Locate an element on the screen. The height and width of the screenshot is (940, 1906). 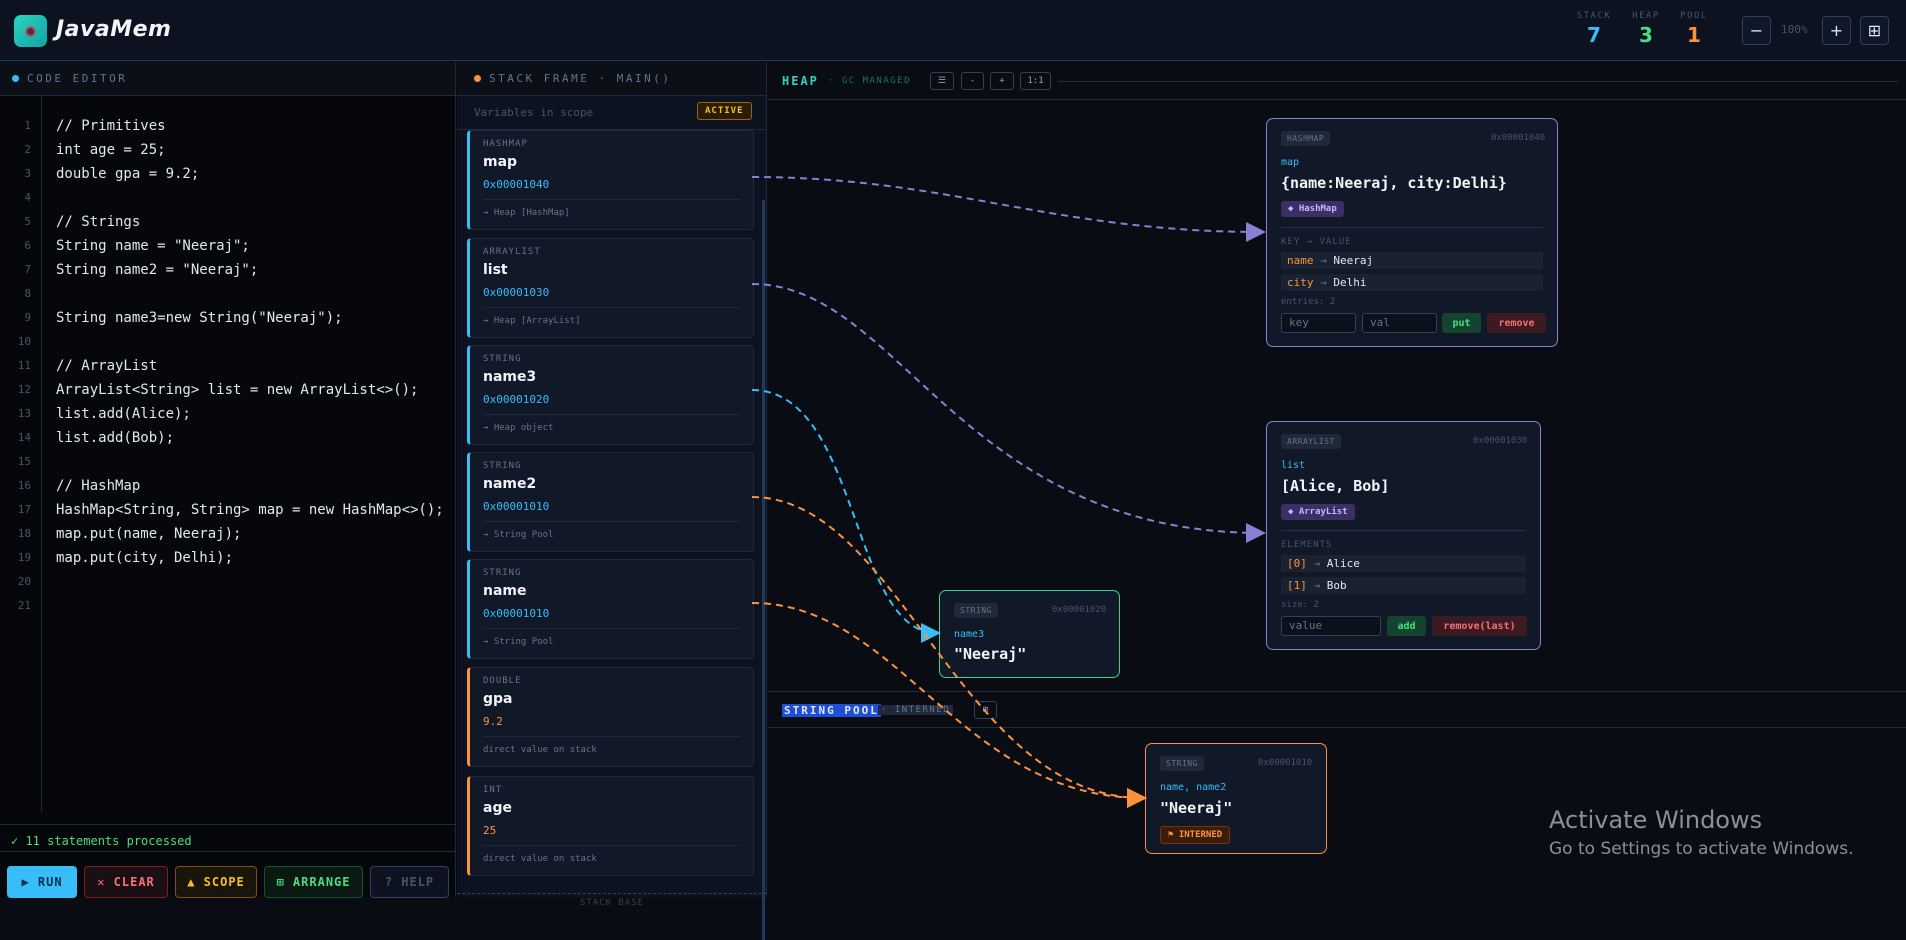
code-line: // HashMap is located at coordinates (98, 486).